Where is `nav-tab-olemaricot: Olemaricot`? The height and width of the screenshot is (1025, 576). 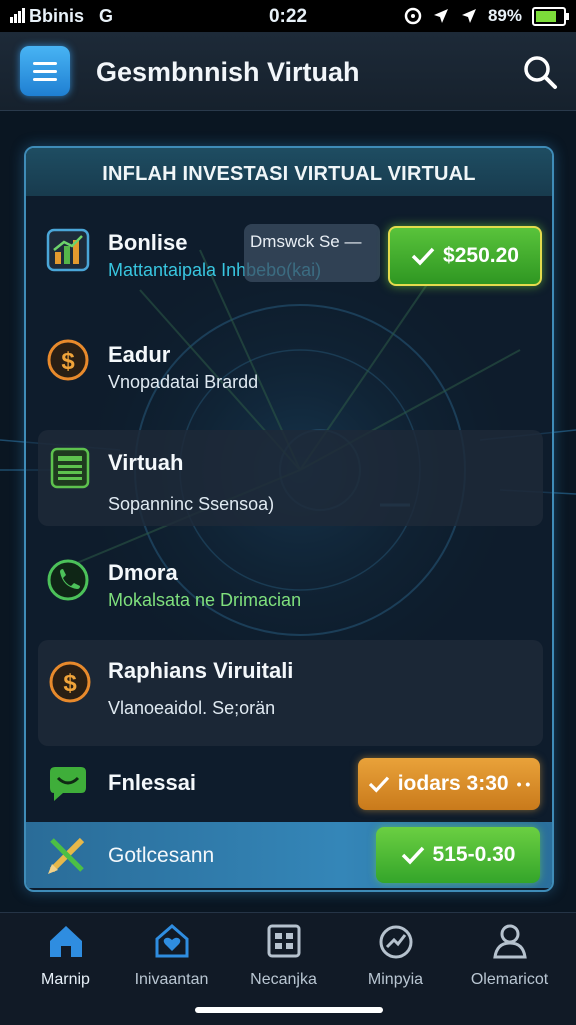 nav-tab-olemaricot: Olemaricot is located at coordinates (509, 955).